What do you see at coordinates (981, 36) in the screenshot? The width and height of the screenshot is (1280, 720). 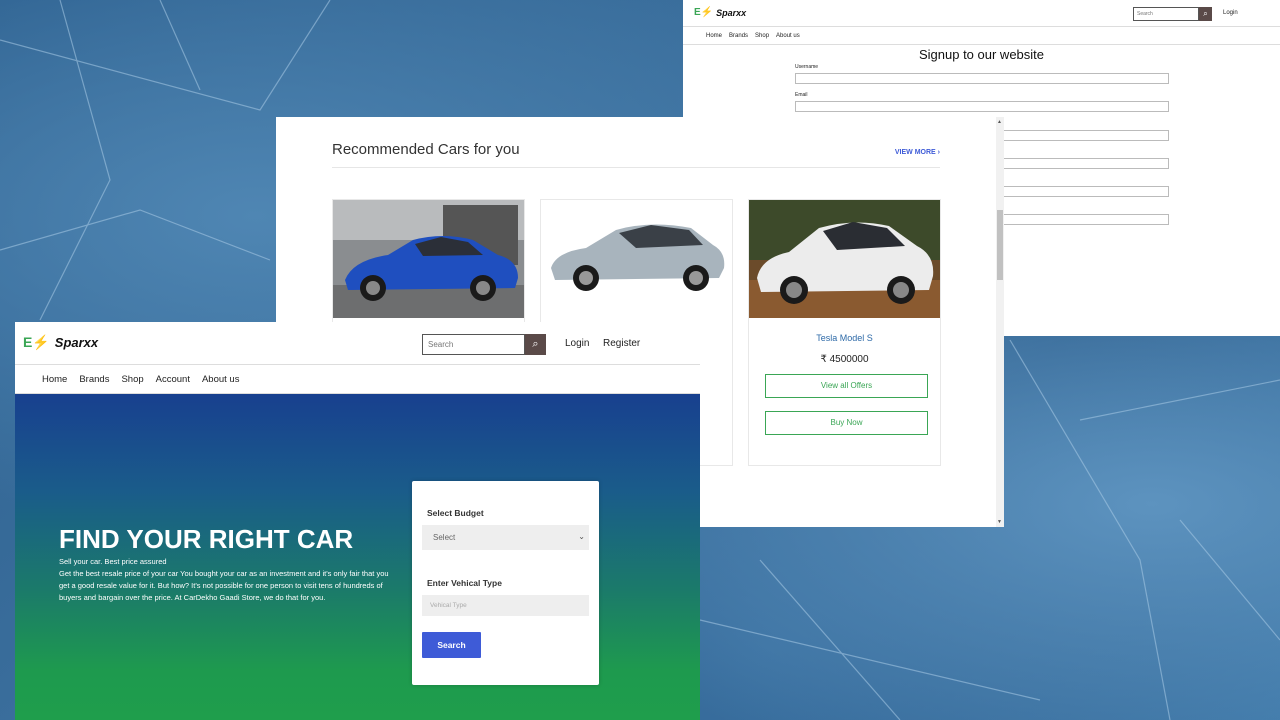 I see `signup-menu: Home Brands Shop About us` at bounding box center [981, 36].